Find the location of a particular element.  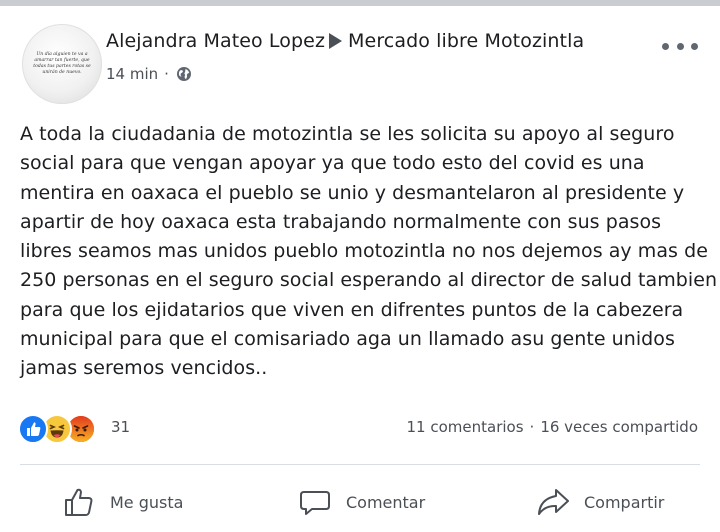

more-options-icon is located at coordinates (680, 46).